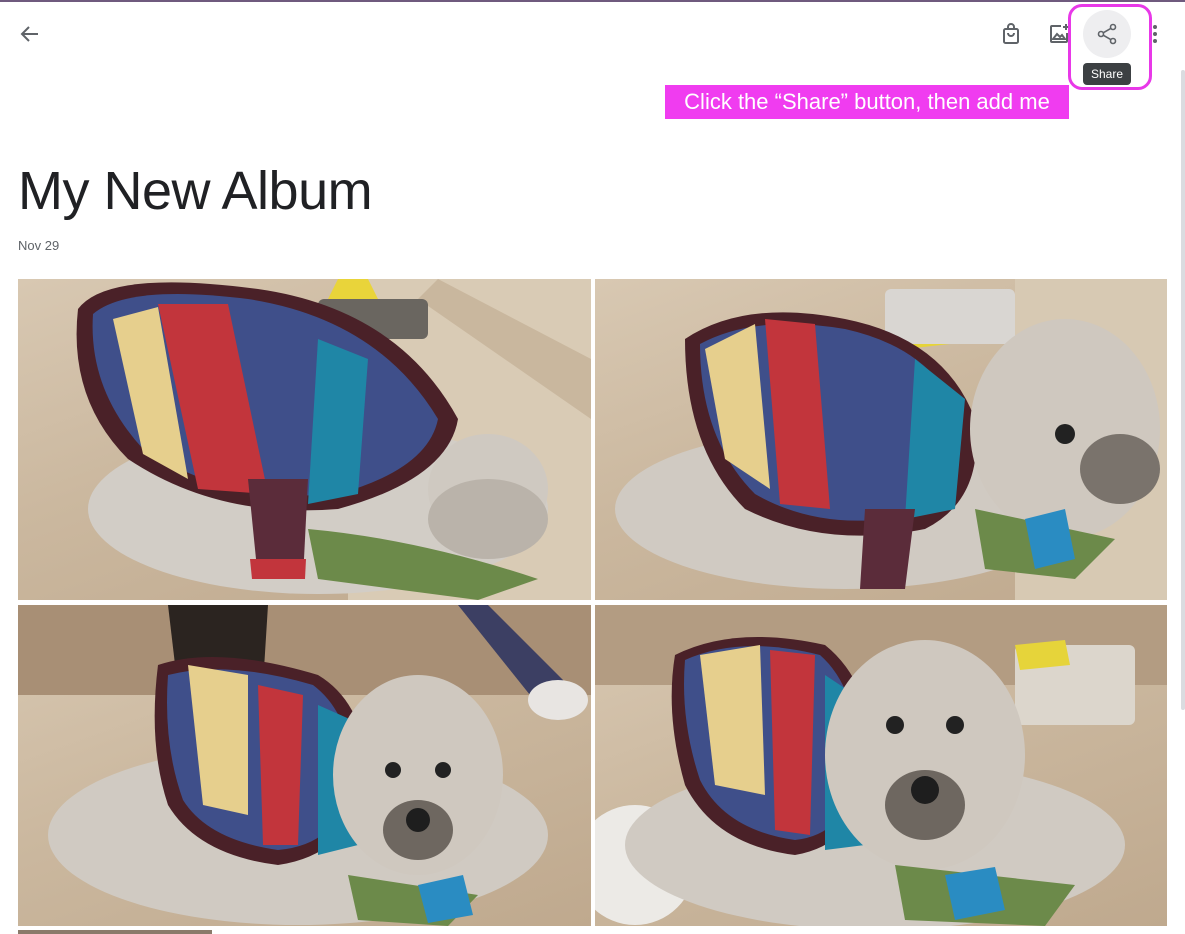  I want to click on add-photo-icon, so click(1059, 33).